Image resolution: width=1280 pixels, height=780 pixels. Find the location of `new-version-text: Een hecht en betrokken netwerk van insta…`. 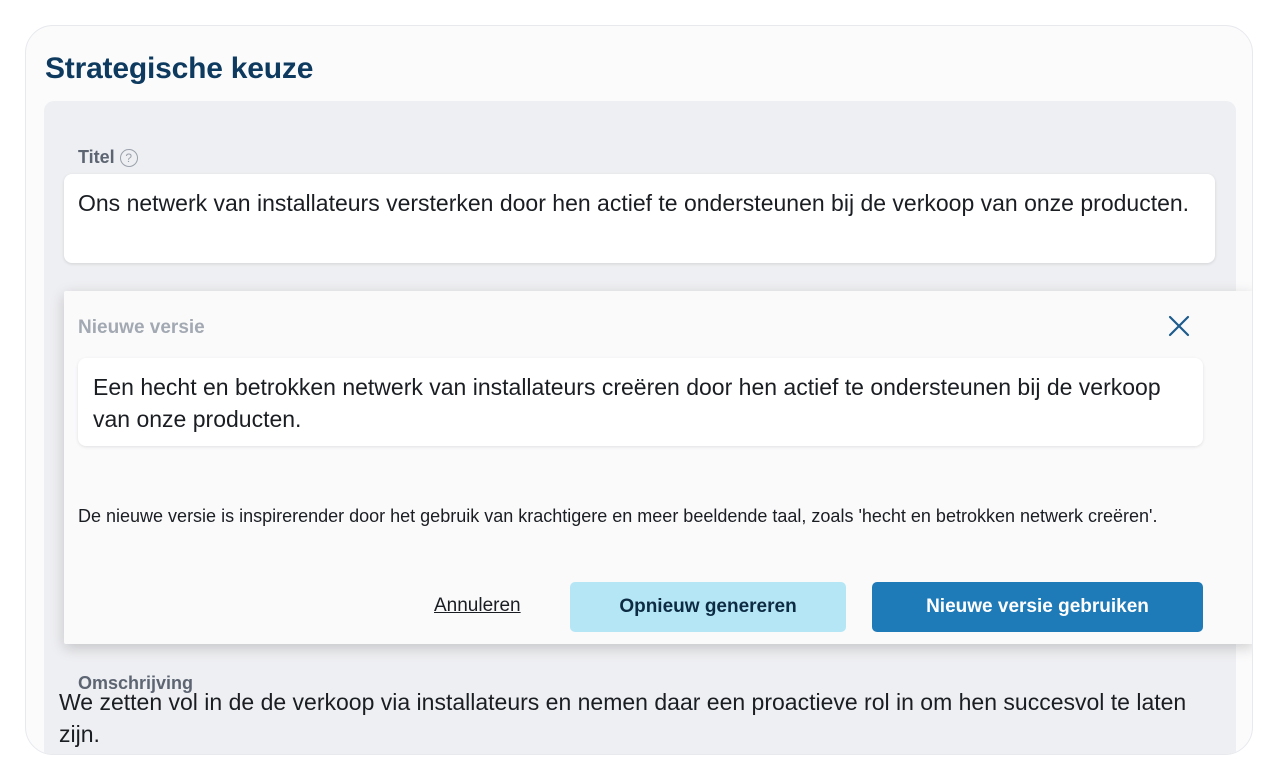

new-version-text: Een hecht en betrokken netwerk van insta… is located at coordinates (640, 402).